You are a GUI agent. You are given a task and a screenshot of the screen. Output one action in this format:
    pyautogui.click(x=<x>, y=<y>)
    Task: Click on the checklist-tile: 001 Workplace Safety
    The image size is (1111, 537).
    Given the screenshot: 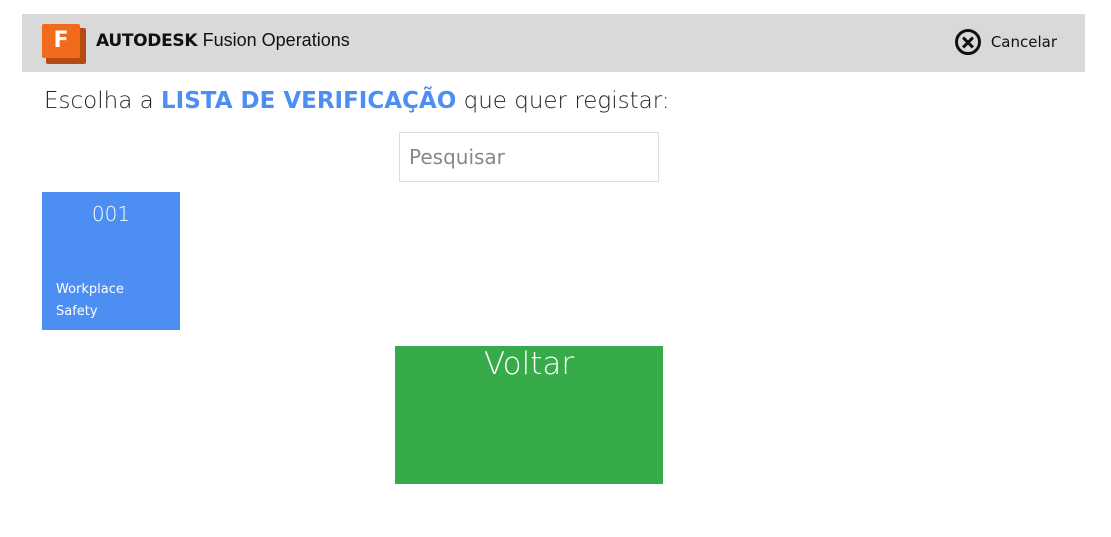 What is the action you would take?
    pyautogui.click(x=111, y=261)
    